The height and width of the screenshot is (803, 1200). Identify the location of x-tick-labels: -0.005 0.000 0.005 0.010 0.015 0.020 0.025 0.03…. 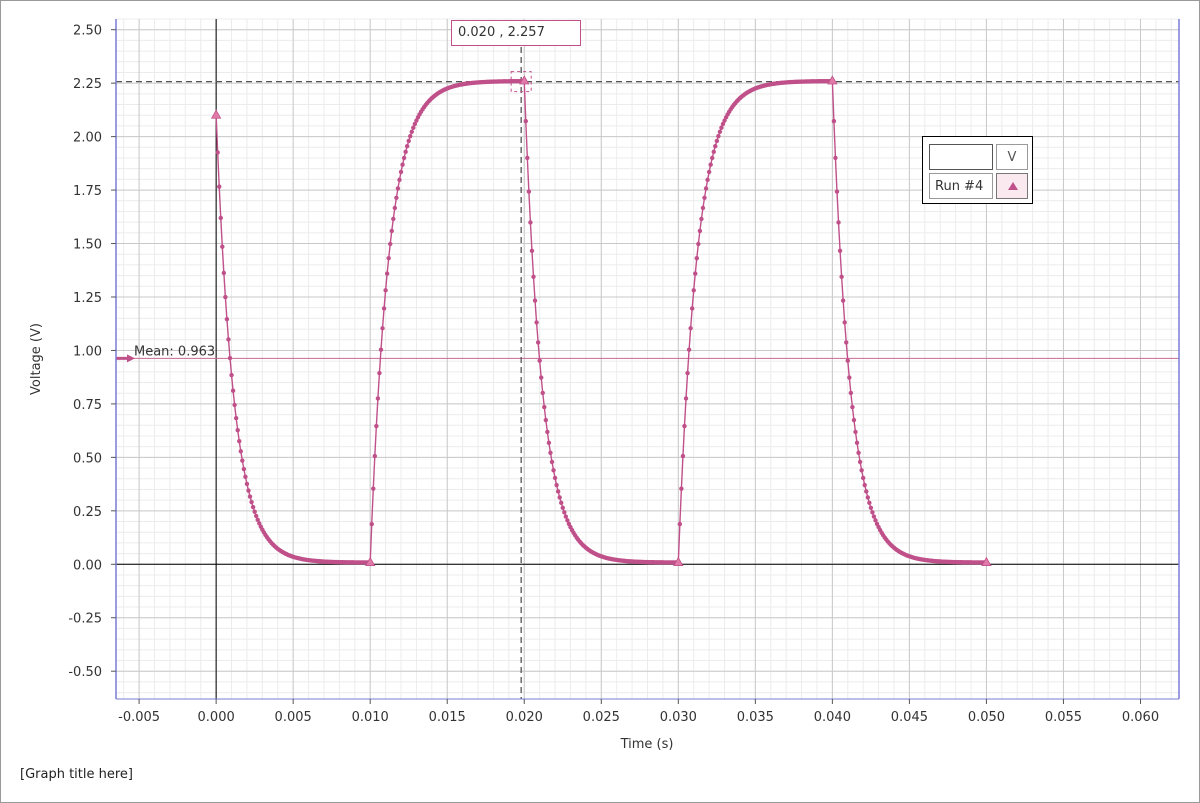
(638, 712).